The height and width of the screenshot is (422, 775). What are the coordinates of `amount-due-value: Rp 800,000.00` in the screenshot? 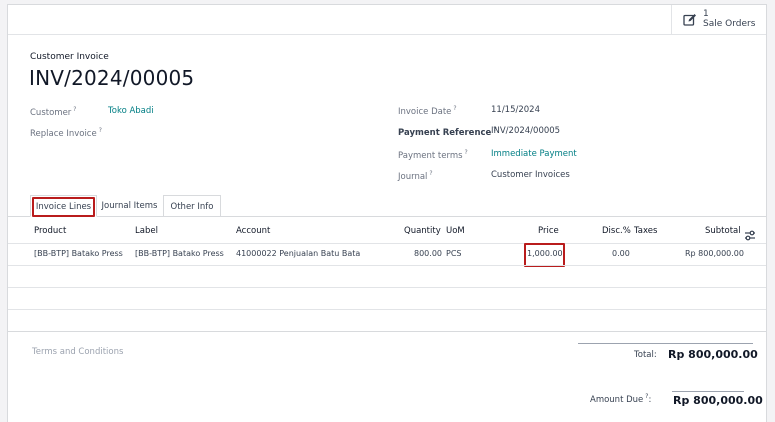 It's located at (718, 400).